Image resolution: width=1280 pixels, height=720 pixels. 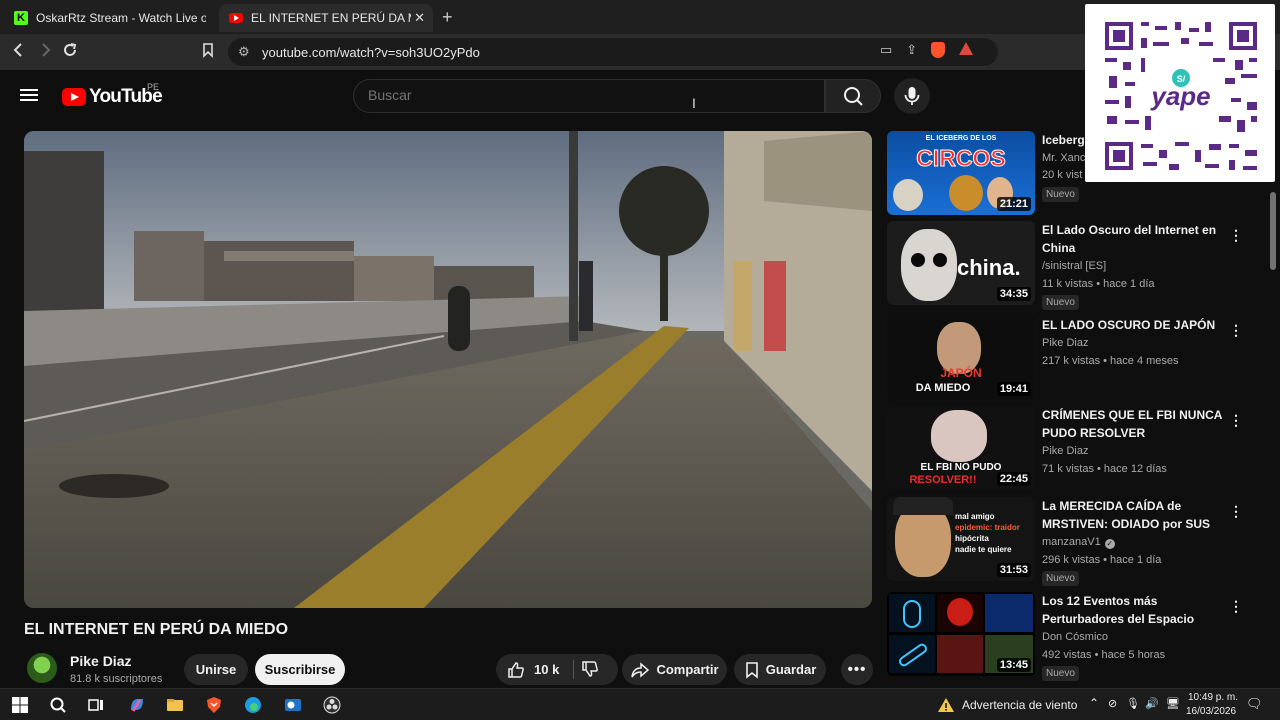 What do you see at coordinates (590, 670) in the screenshot?
I see `dislike-button` at bounding box center [590, 670].